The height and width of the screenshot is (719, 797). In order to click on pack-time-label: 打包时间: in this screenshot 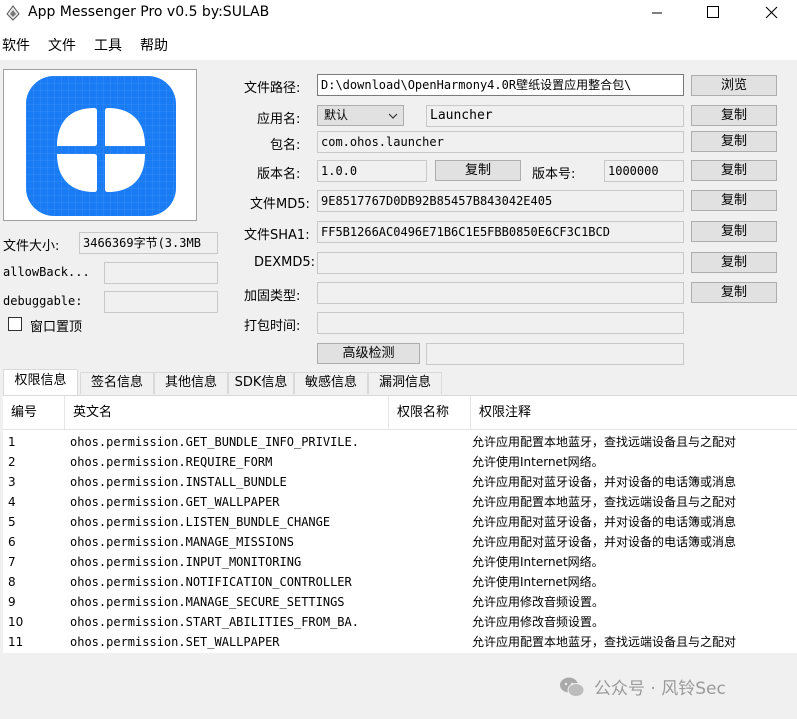, I will do `click(272, 326)`.